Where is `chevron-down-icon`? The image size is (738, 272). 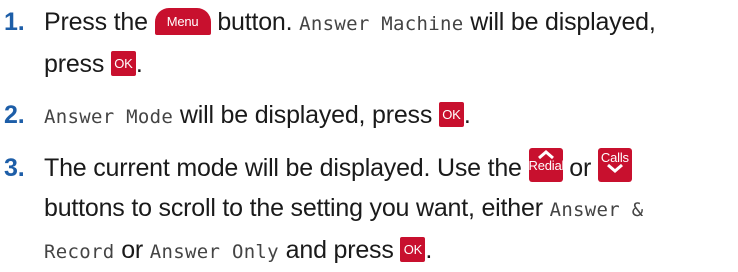
chevron-down-icon is located at coordinates (614, 169).